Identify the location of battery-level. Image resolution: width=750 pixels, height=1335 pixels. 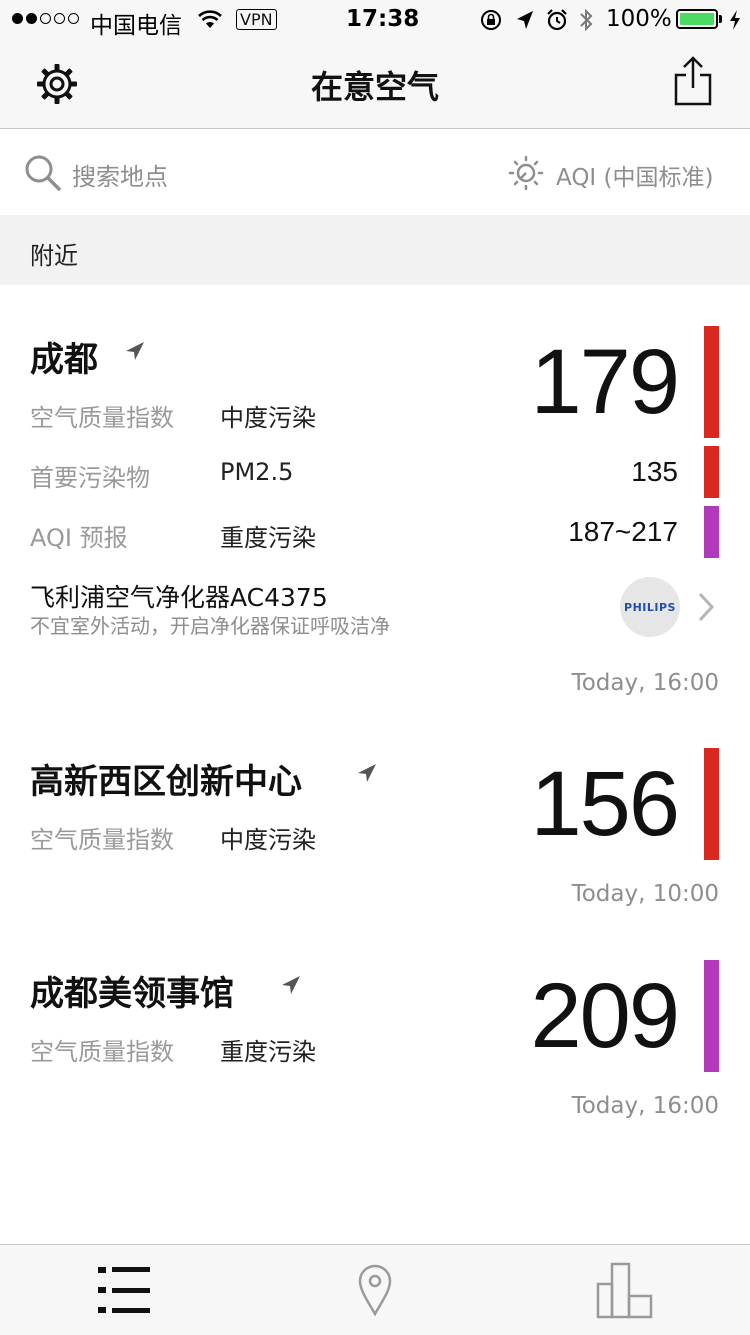
(697, 19).